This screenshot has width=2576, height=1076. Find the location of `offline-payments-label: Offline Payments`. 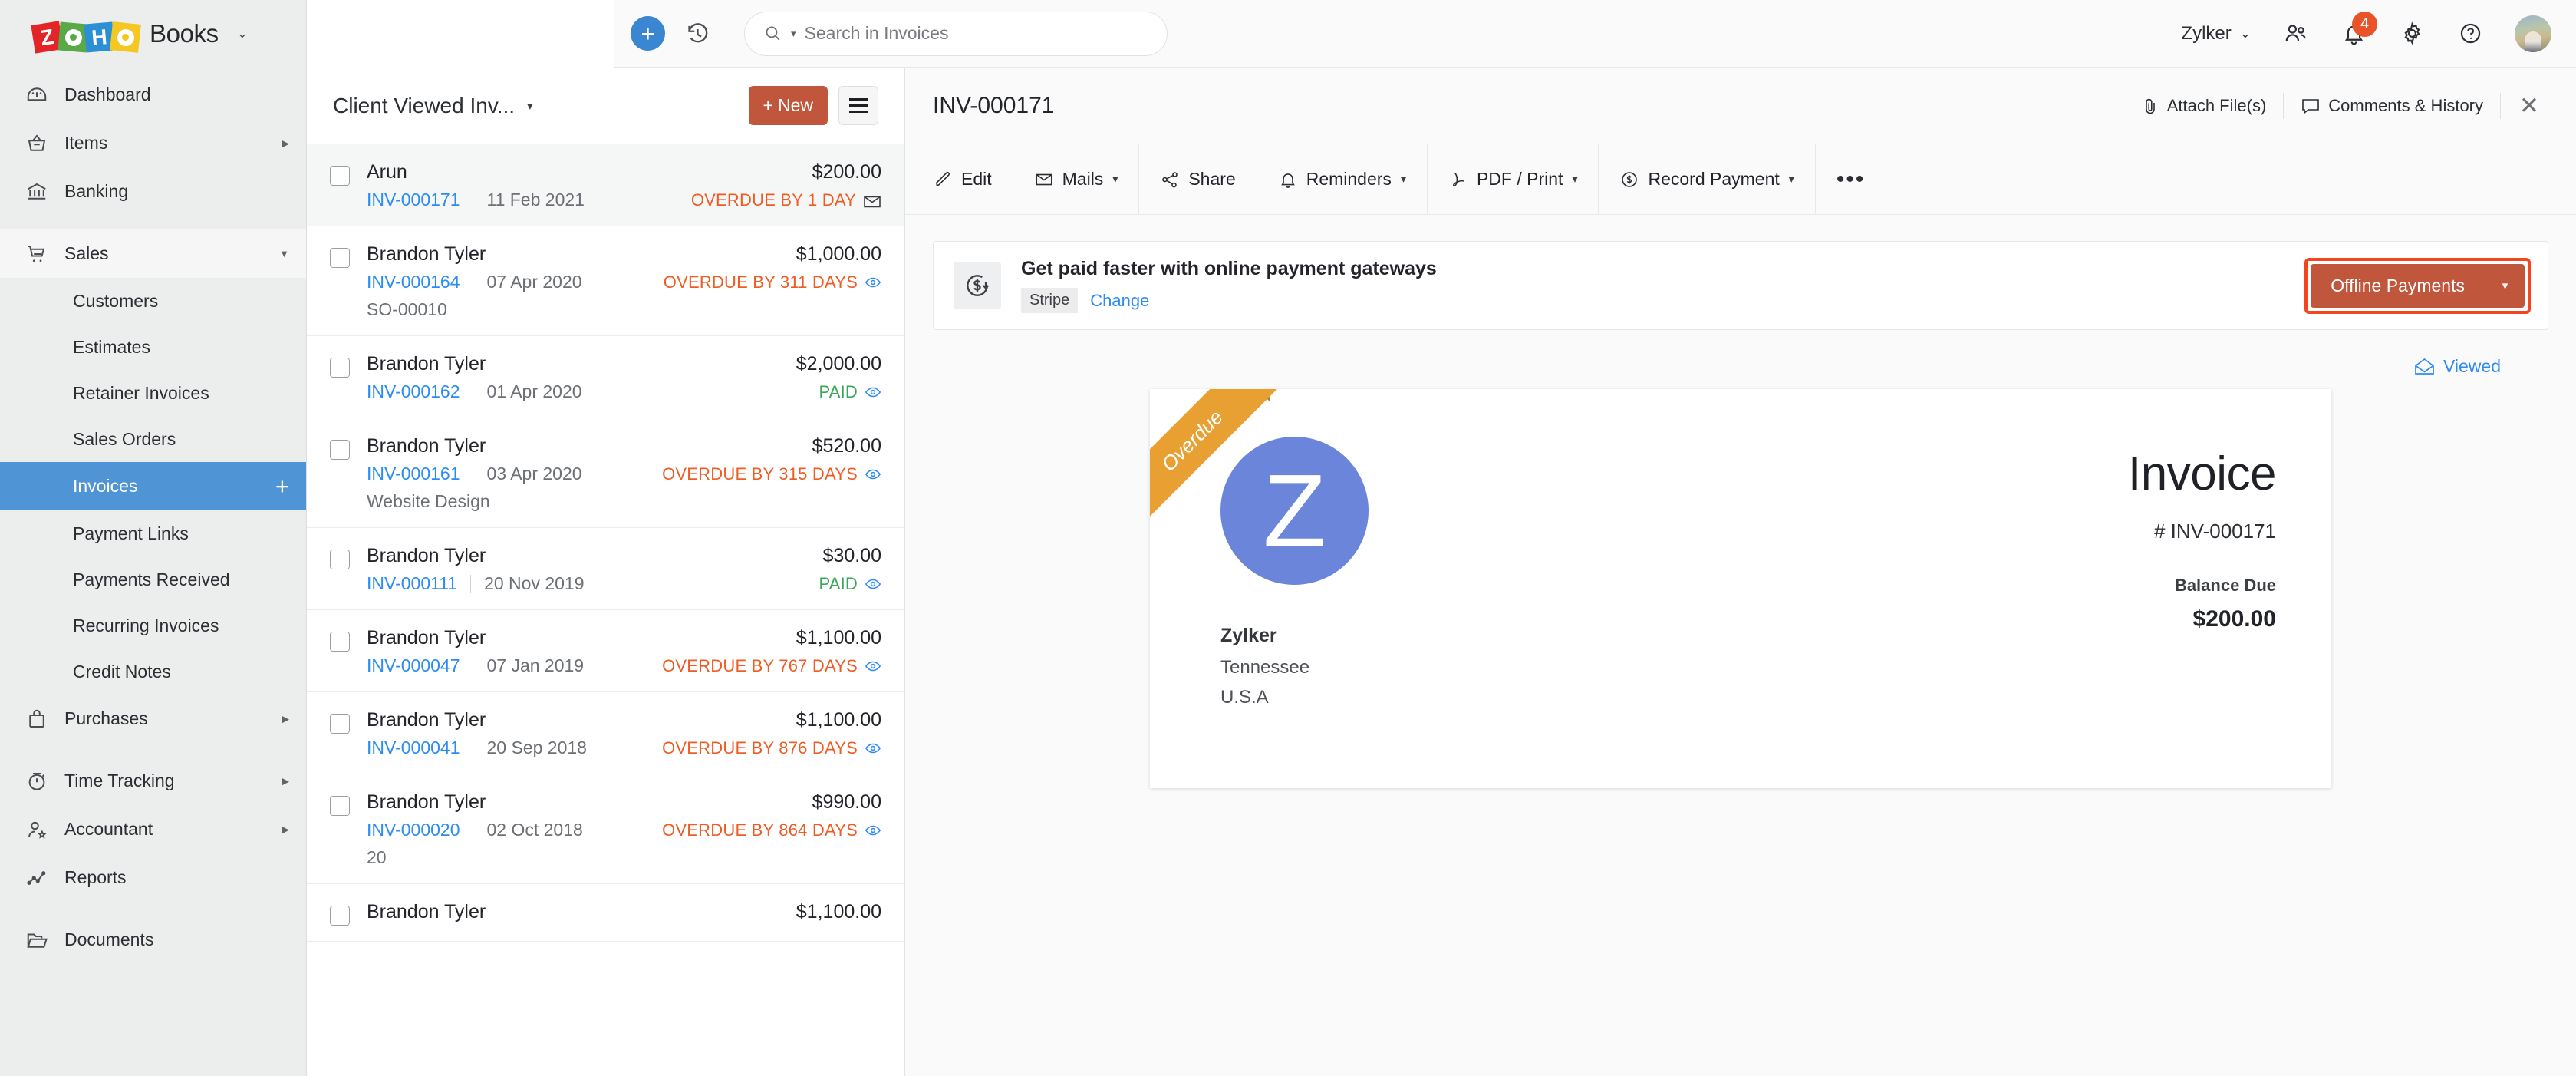

offline-payments-label: Offline Payments is located at coordinates (2398, 285).